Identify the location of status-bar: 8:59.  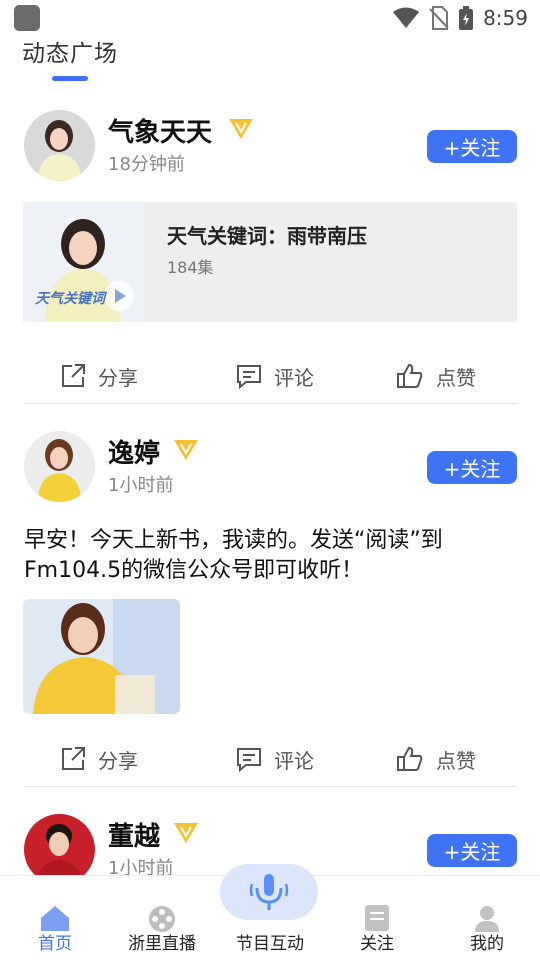
(270, 17).